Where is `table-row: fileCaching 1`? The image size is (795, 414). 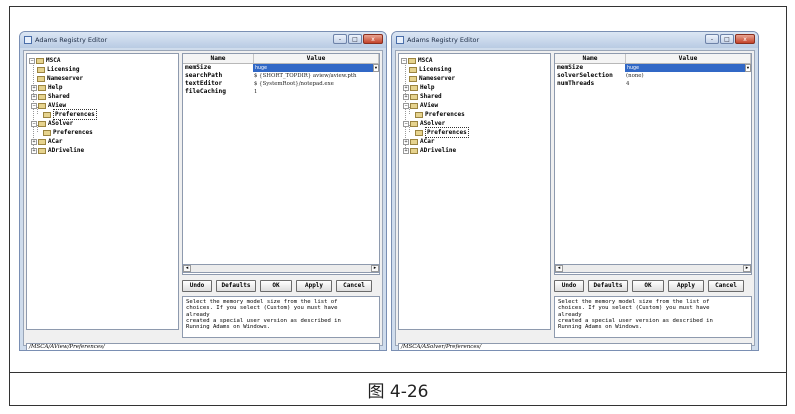
table-row: fileCaching 1 is located at coordinates (281, 92).